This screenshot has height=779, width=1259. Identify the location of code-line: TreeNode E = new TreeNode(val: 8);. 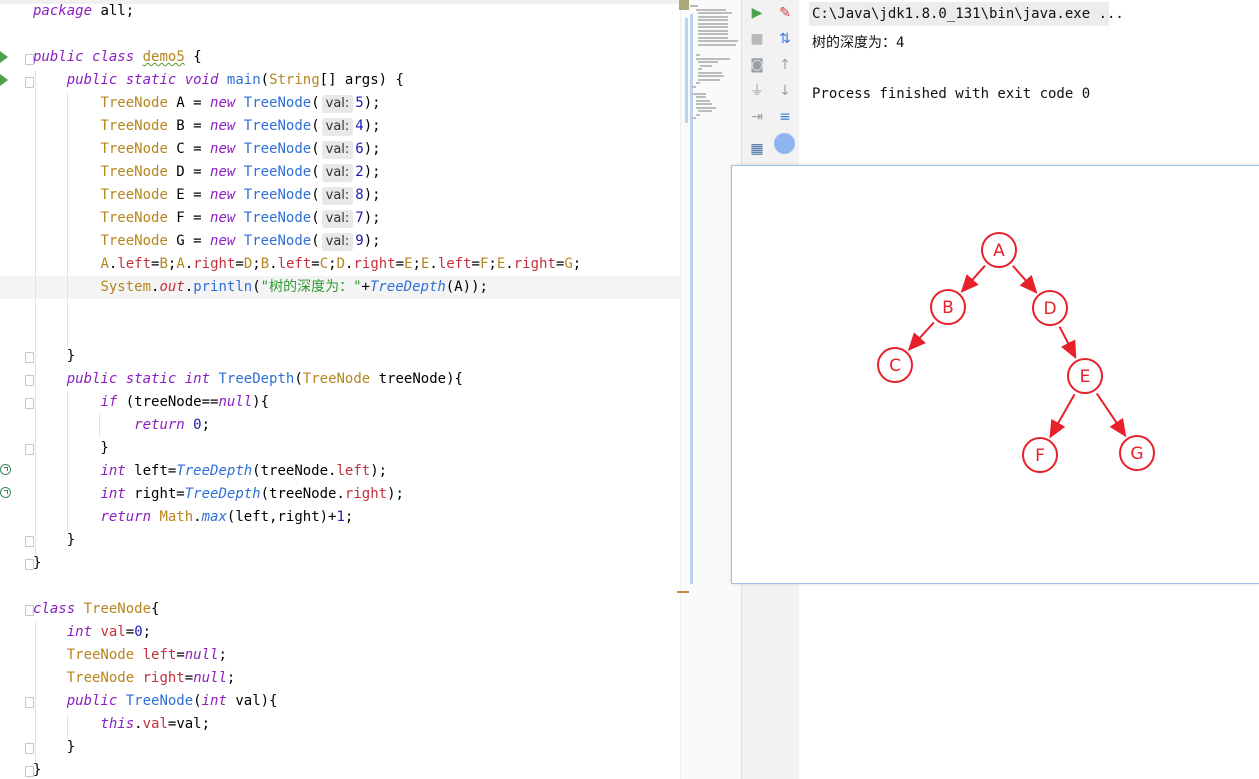
(344, 195).